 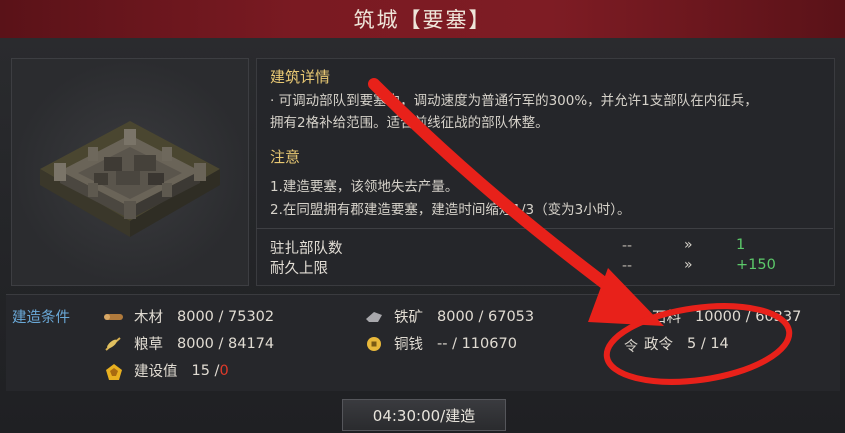 I want to click on durability-arrow: », so click(x=688, y=265).